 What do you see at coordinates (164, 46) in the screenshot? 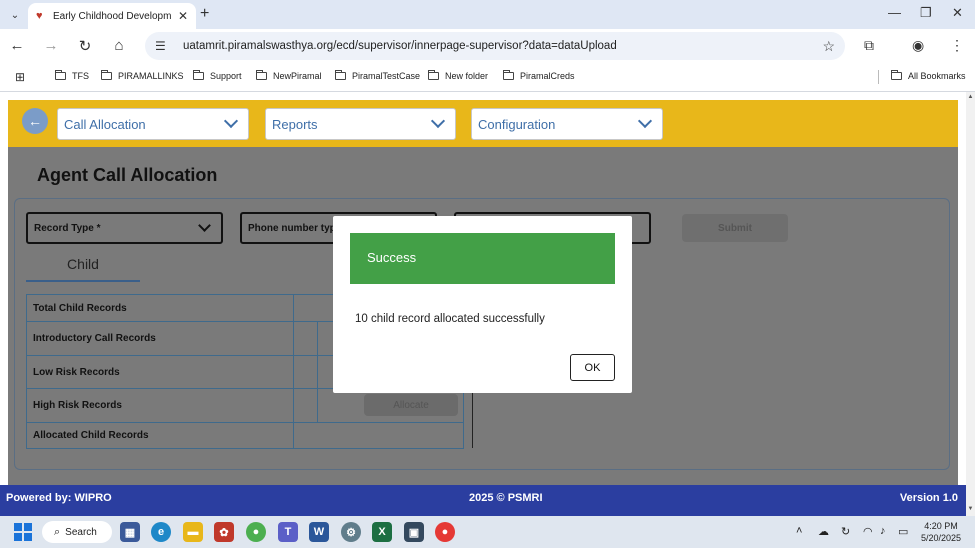
I see `site-settings-icon: ☰` at bounding box center [164, 46].